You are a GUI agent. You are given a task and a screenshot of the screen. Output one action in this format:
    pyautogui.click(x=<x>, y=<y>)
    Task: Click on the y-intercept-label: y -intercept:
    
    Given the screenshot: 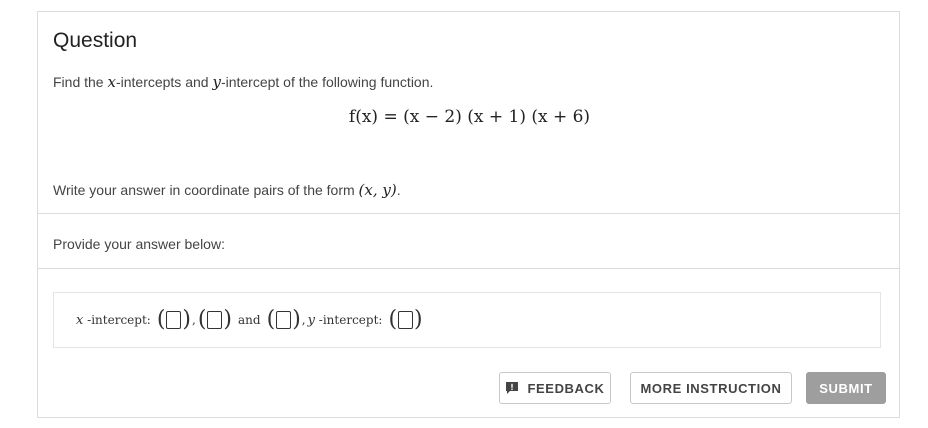 What is the action you would take?
    pyautogui.click(x=345, y=320)
    